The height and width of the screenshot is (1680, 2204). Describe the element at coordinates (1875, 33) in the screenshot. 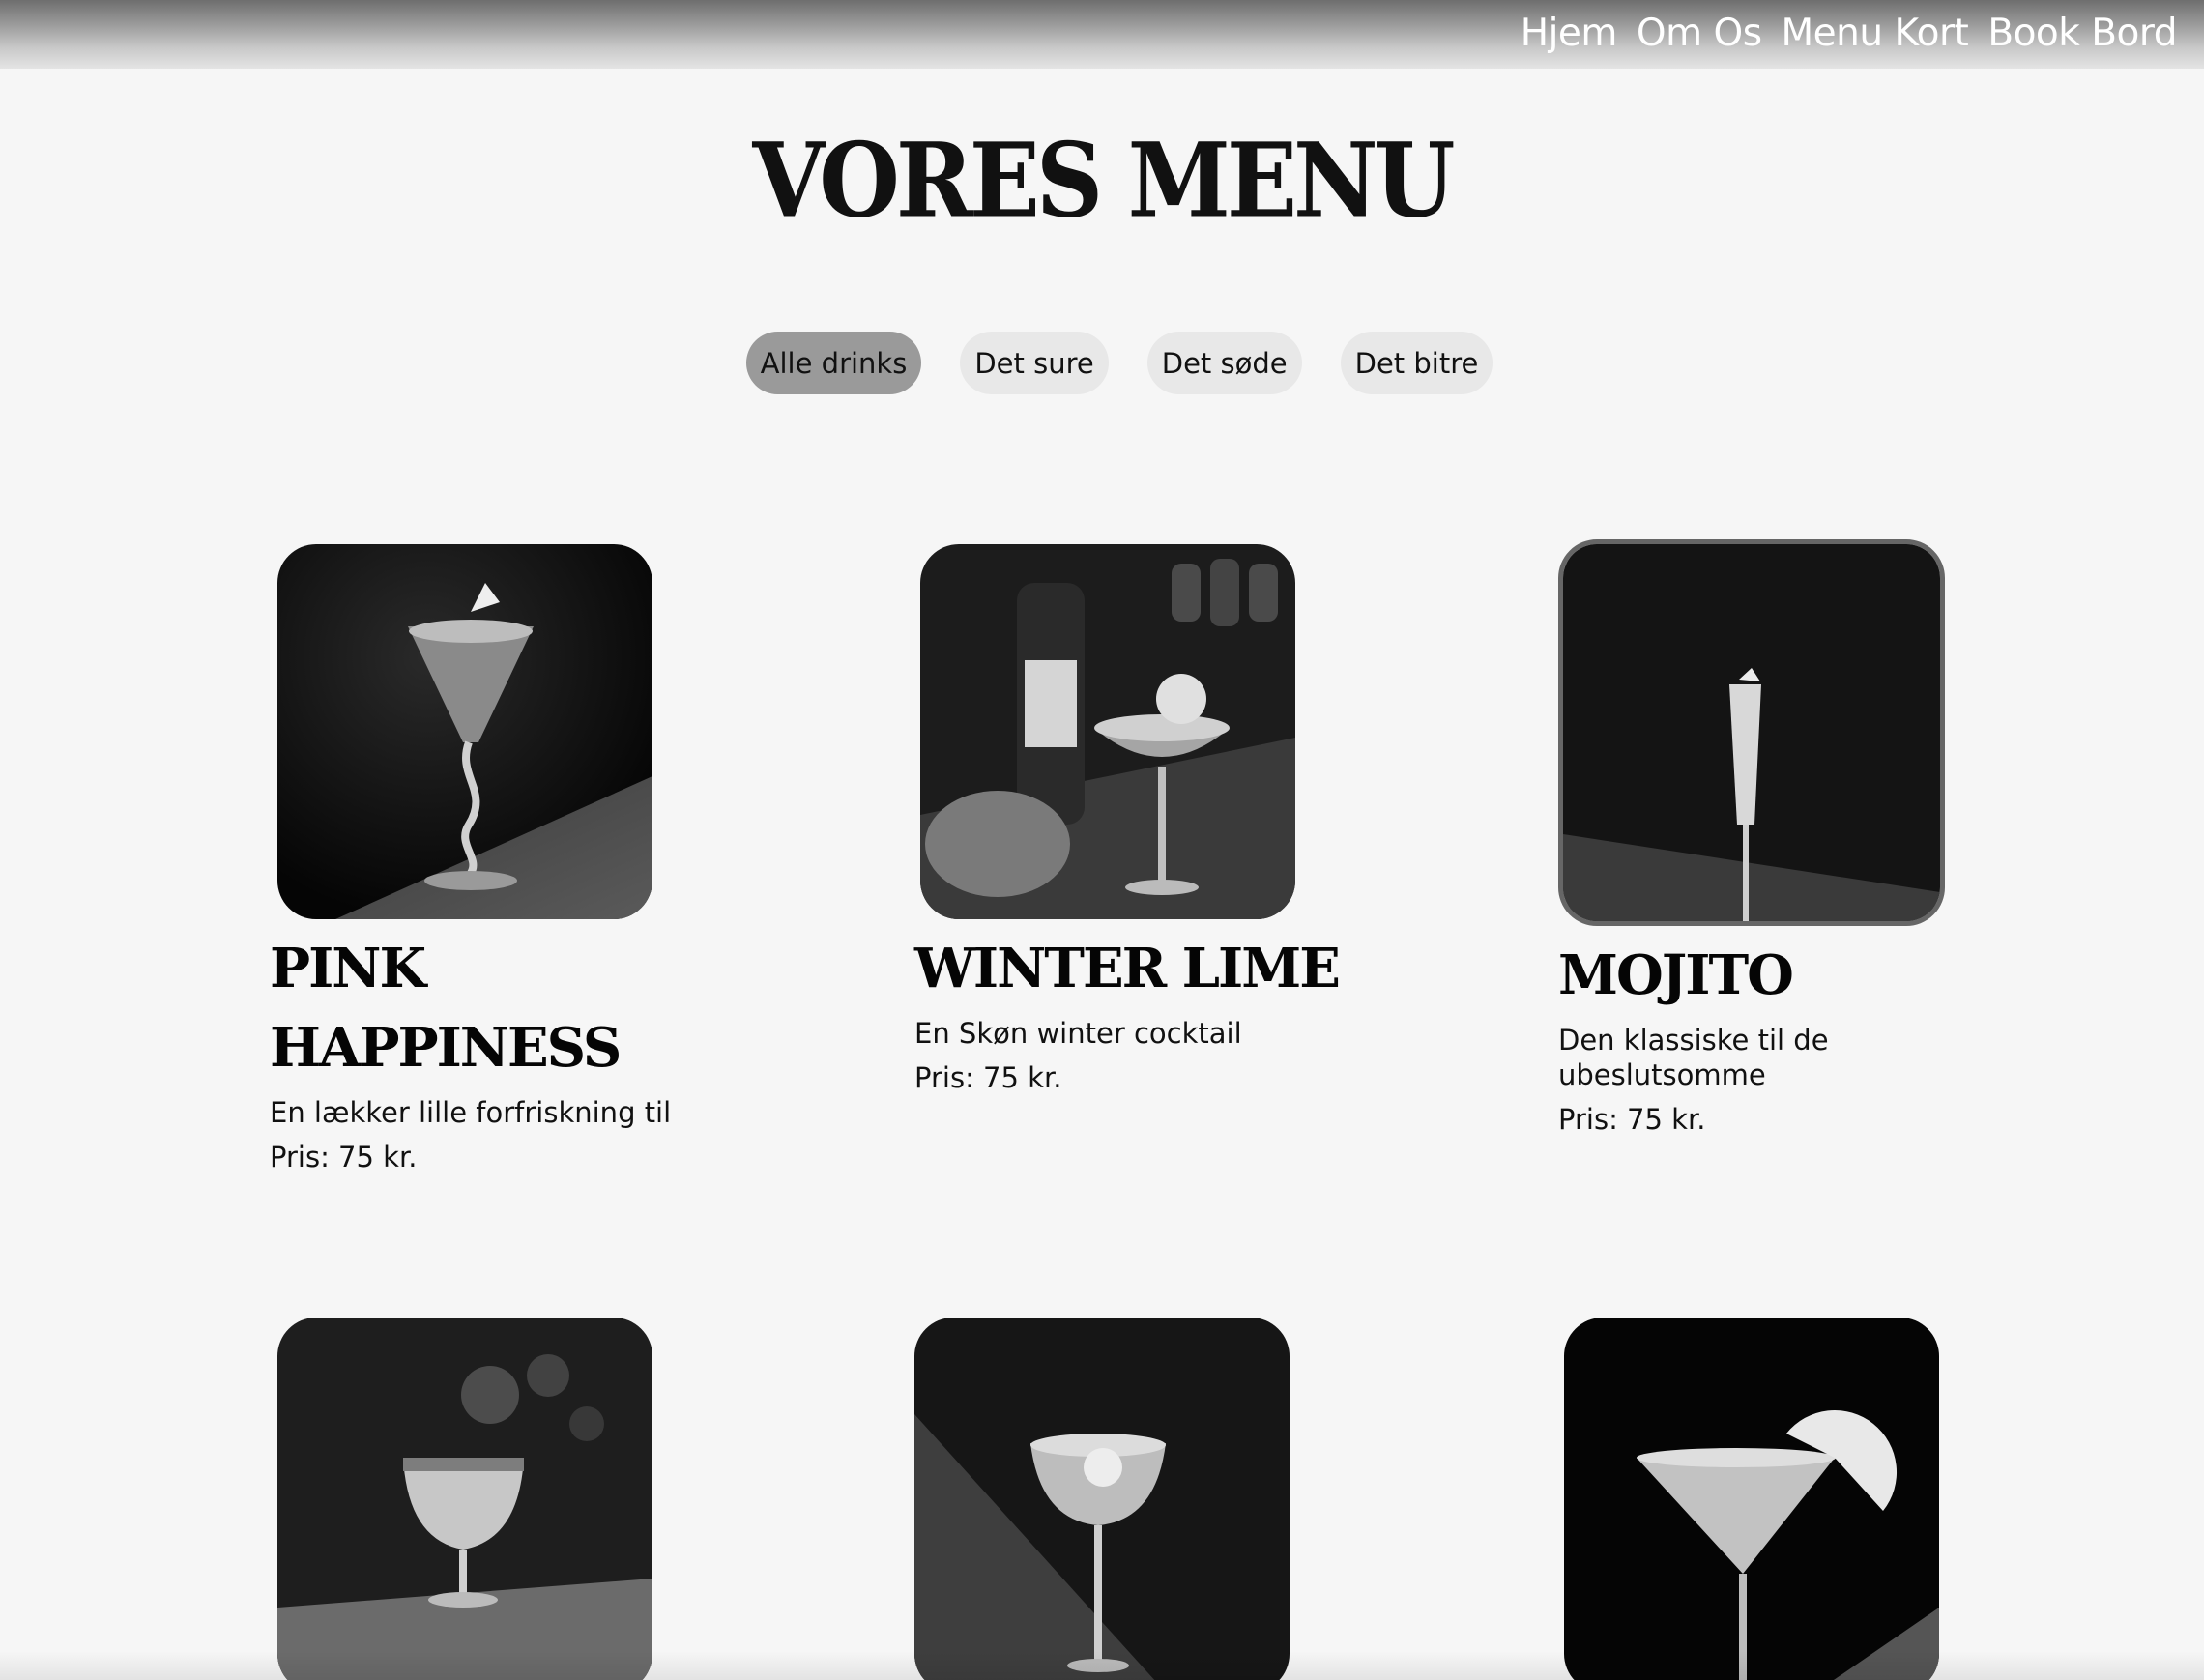

I see `nav-link-menu: Menu Kort` at that location.